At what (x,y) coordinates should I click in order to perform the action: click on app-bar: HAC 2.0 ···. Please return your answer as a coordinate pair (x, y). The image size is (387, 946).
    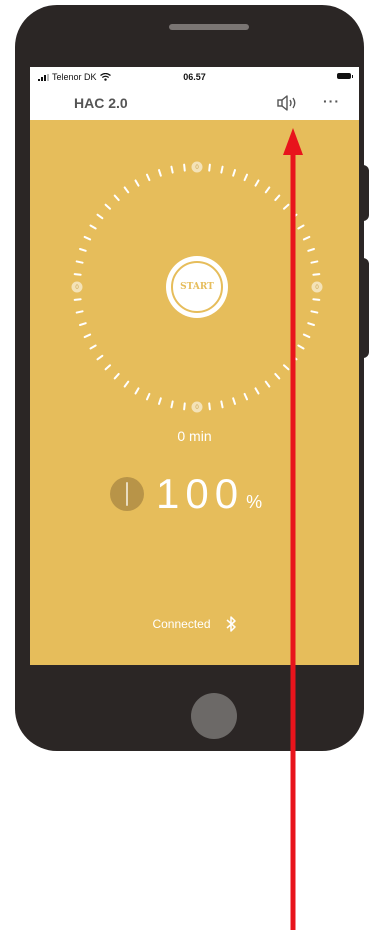
    Looking at the image, I should click on (194, 103).